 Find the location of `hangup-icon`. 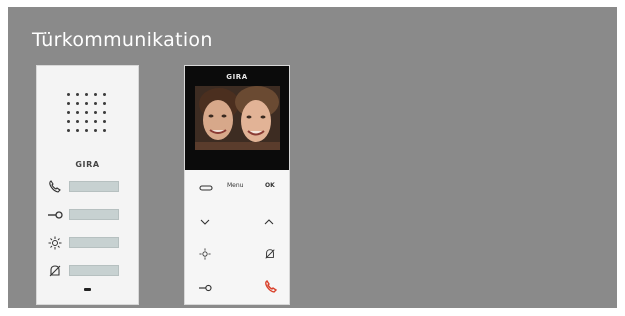

hangup-icon is located at coordinates (271, 287).